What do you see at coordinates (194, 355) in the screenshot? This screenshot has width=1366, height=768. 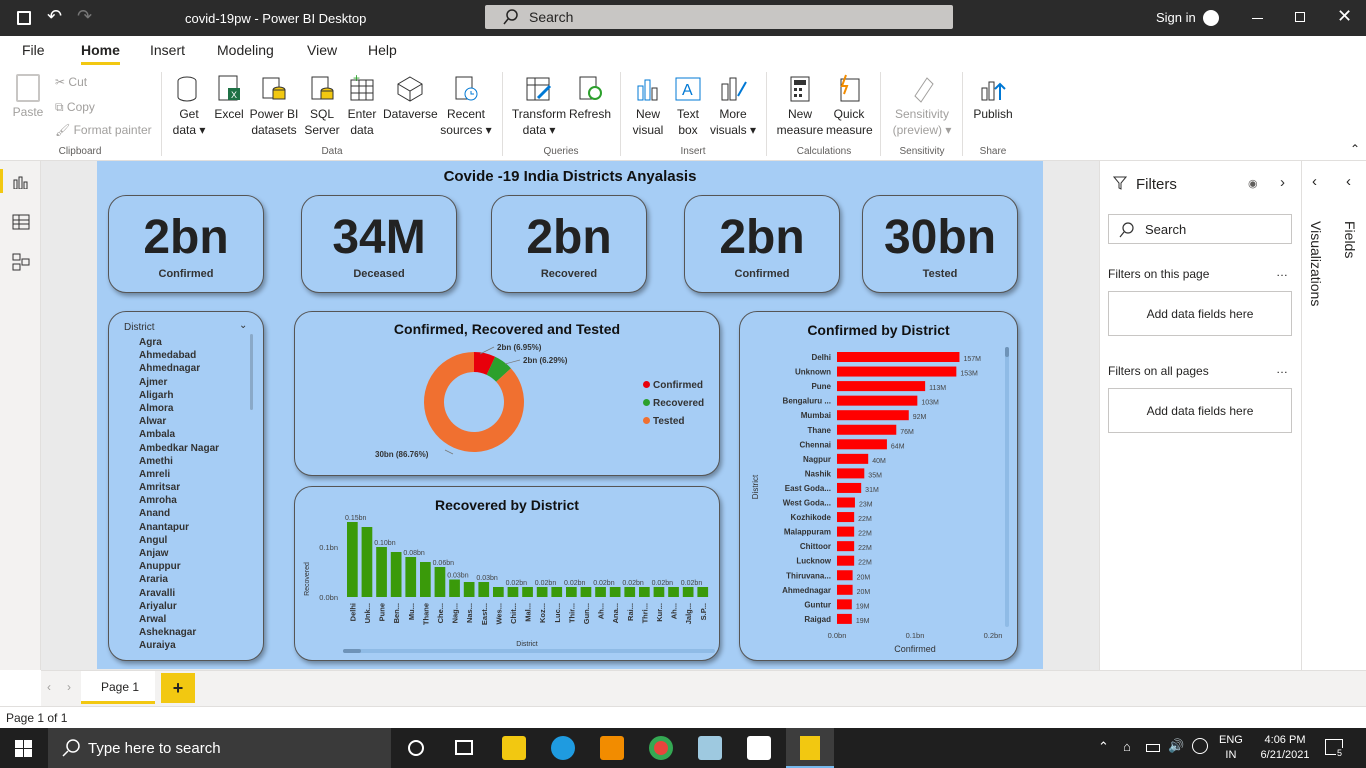 I see `slicer-item: Ahmedabad` at bounding box center [194, 355].